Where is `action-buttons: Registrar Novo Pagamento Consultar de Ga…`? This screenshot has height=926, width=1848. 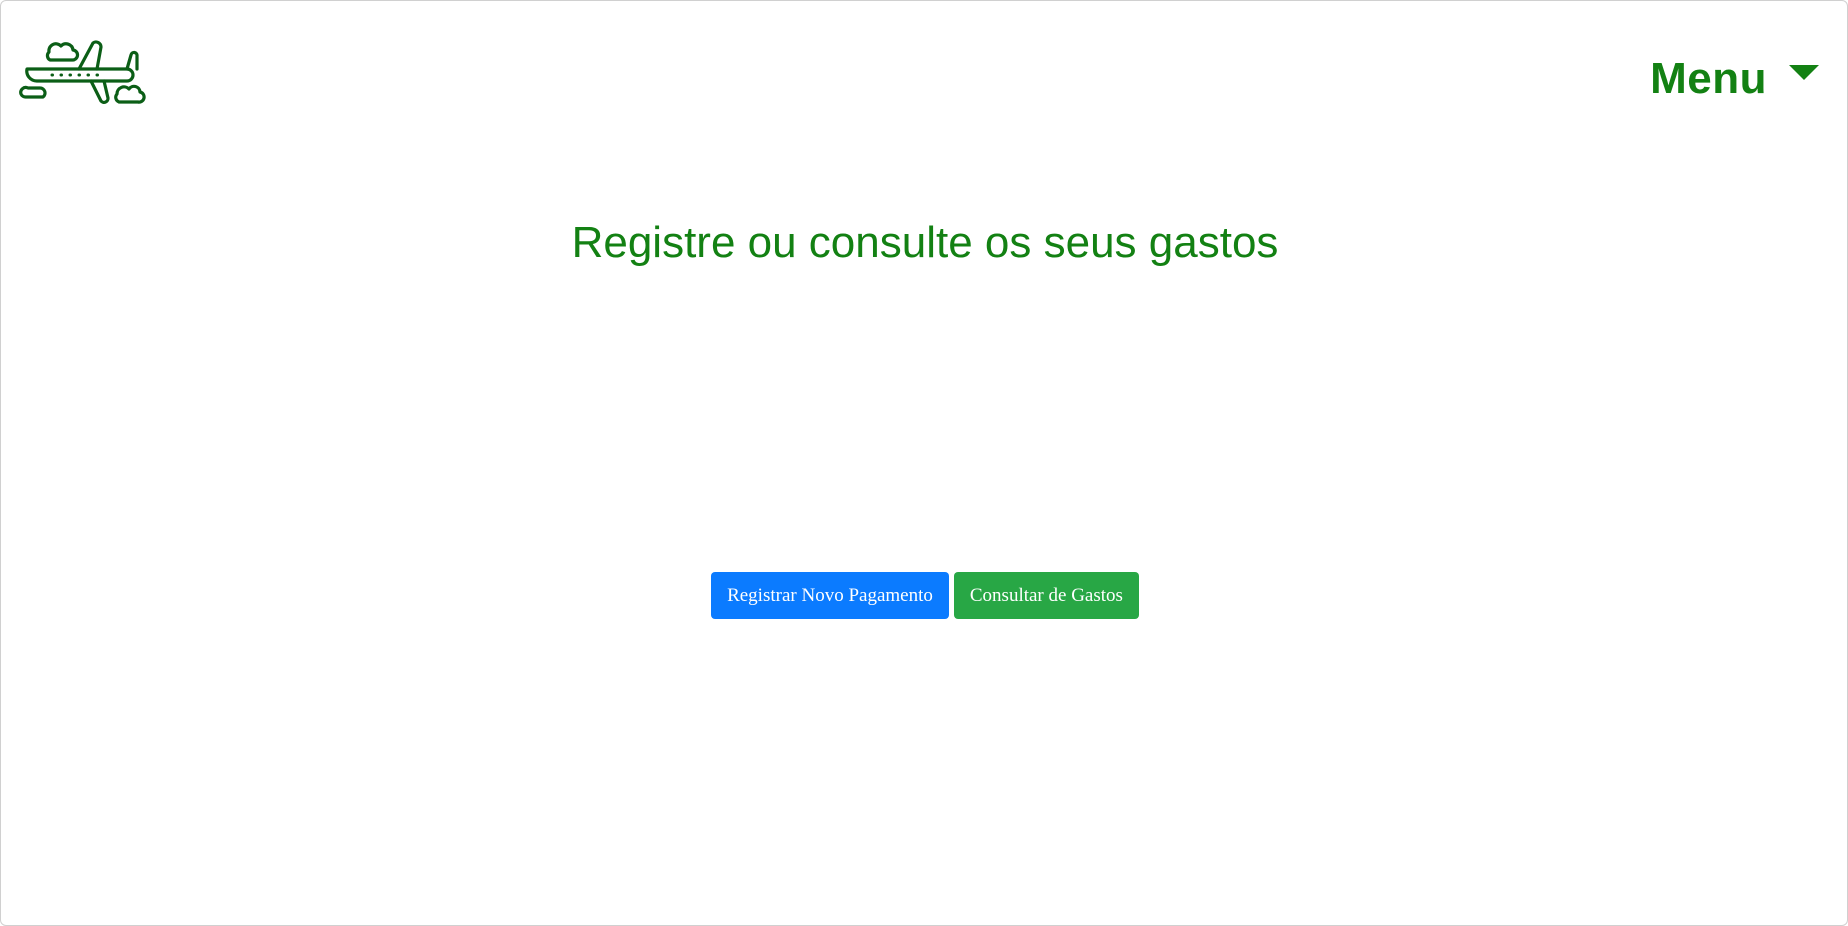 action-buttons: Registrar Novo Pagamento Consultar de Ga… is located at coordinates (924, 595).